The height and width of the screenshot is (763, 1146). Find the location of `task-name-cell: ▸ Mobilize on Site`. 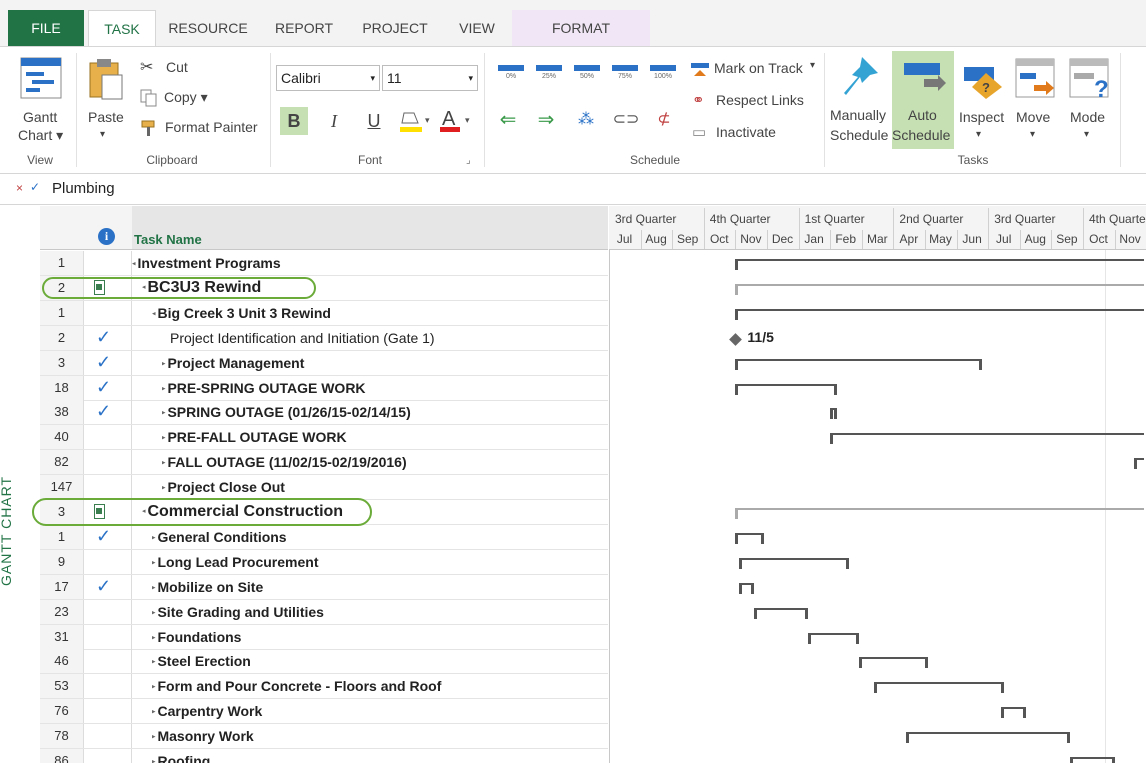

task-name-cell: ▸ Mobilize on Site is located at coordinates (207, 587).